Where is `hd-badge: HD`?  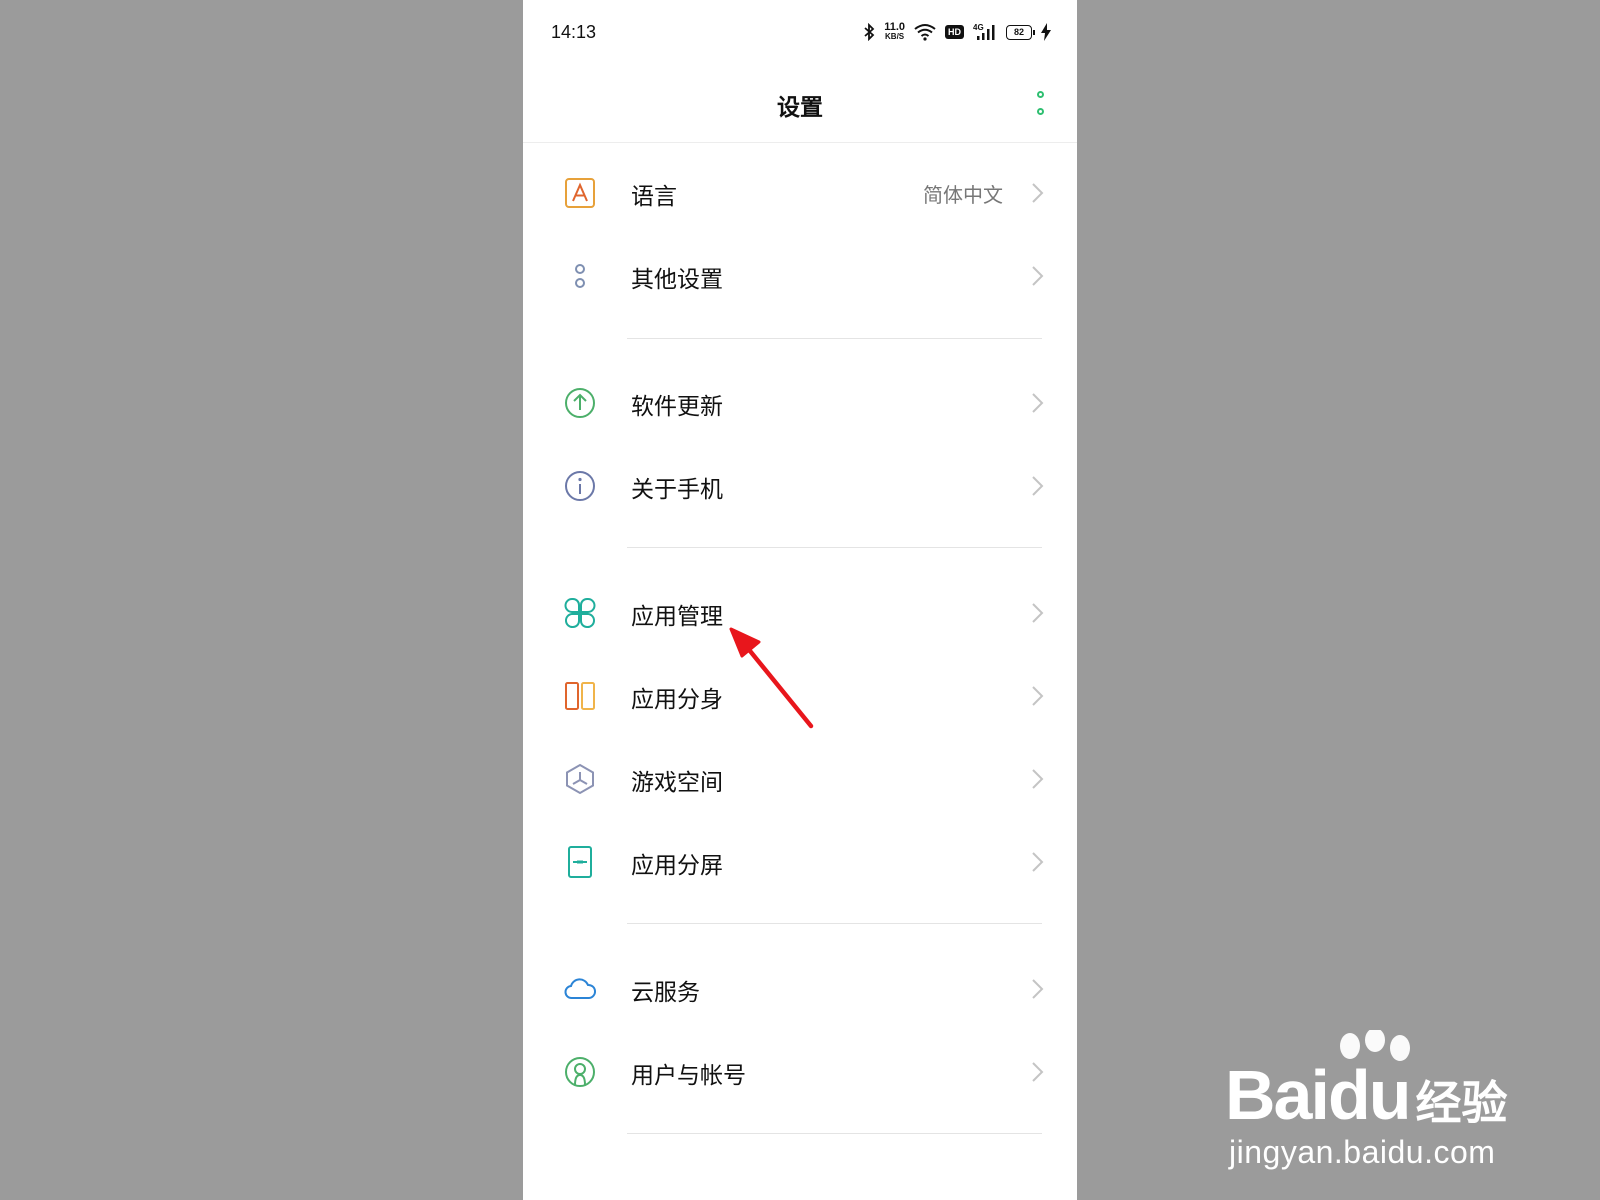
hd-badge: HD is located at coordinates (954, 32).